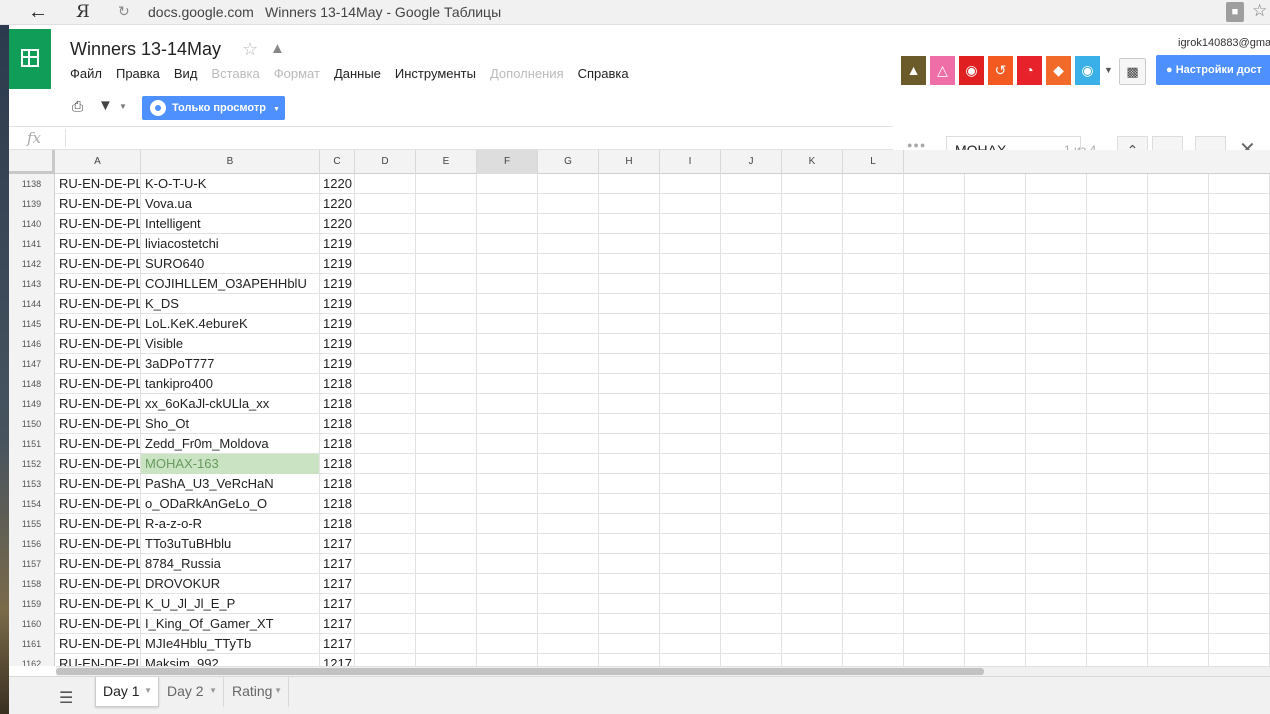 This screenshot has width=1270, height=714. I want to click on column-header-a: A, so click(98, 162).